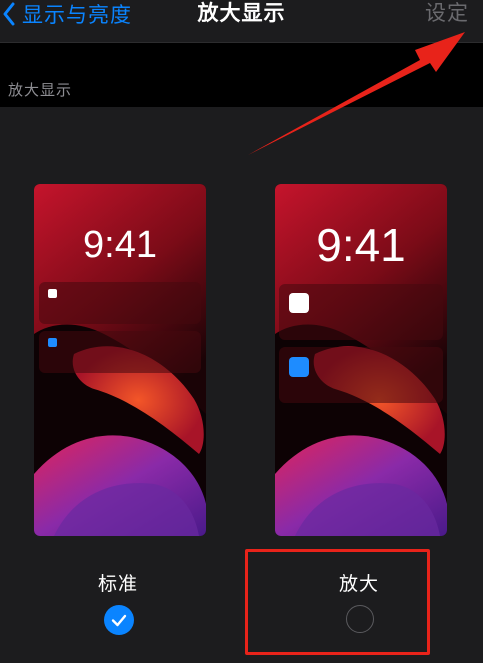 The image size is (483, 663). I want to click on option-standard-label: 标准, so click(118, 582).